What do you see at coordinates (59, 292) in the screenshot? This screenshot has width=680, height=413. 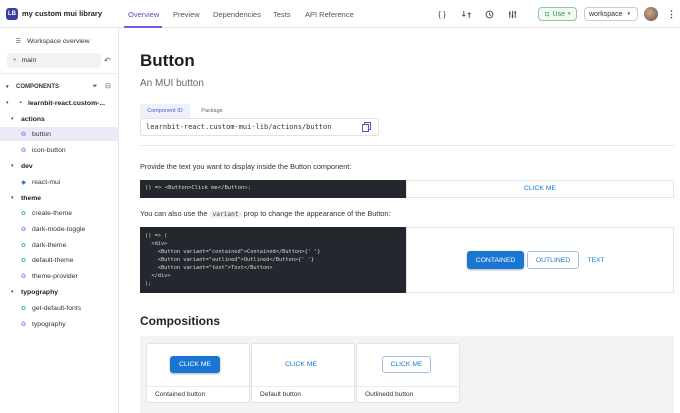 I see `sidebar-group-typography: ▾ typography` at bounding box center [59, 292].